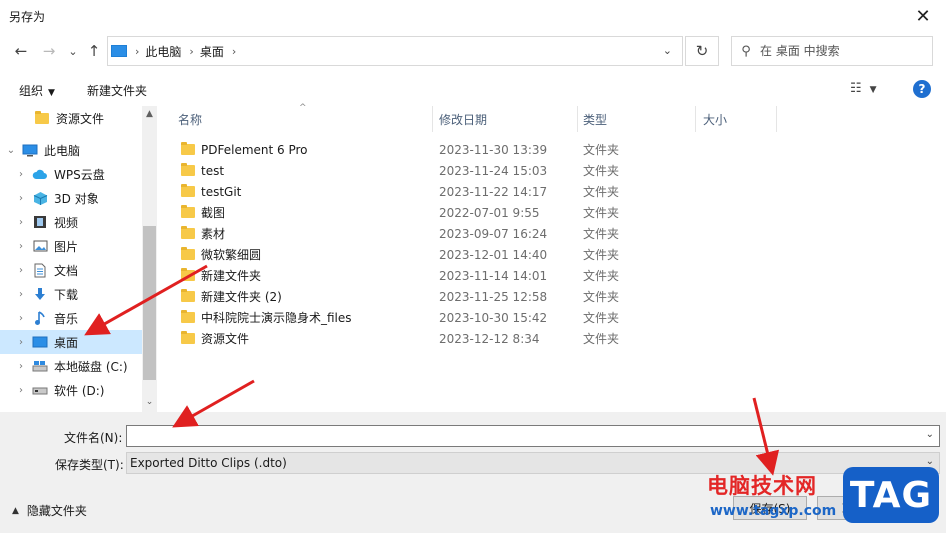  I want to click on sidebar-item-label: 音乐, so click(66, 318).